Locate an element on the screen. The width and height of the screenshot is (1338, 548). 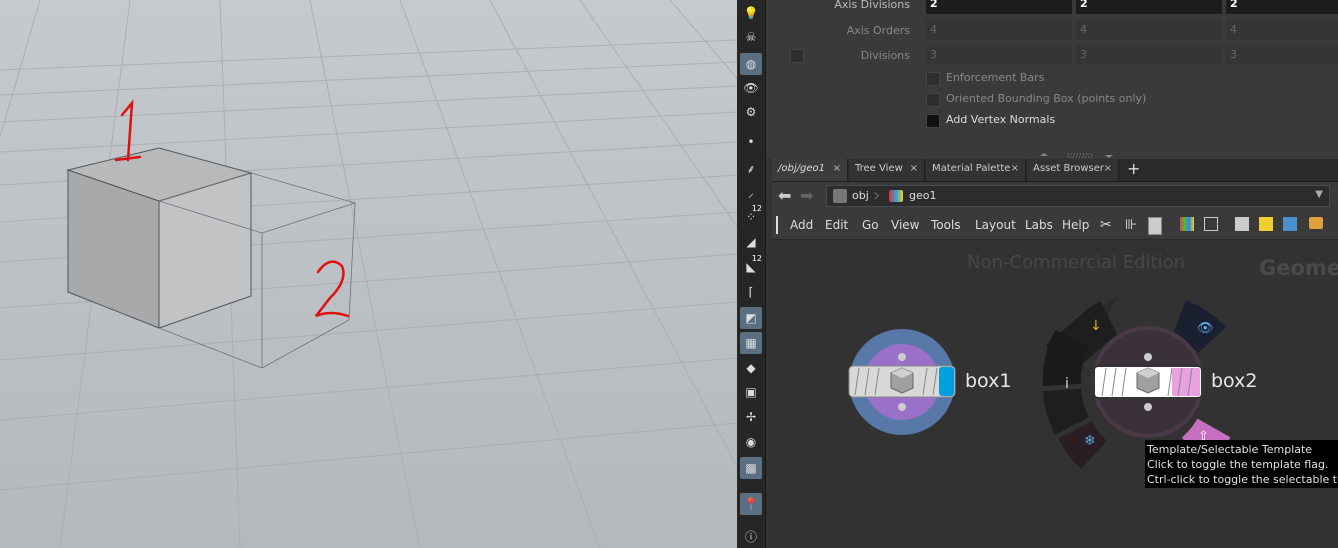
tab-label: /obj/geo1 is located at coordinates (801, 168).